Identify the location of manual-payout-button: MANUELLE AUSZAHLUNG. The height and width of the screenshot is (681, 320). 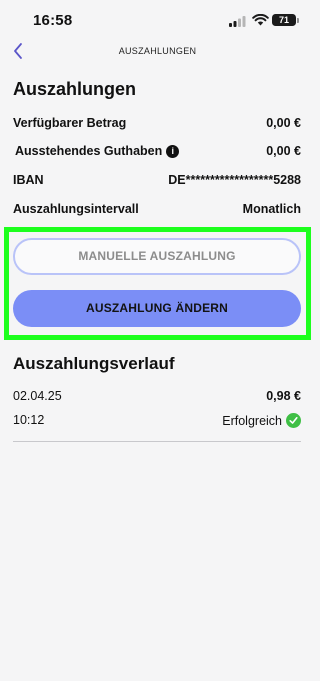
(157, 256).